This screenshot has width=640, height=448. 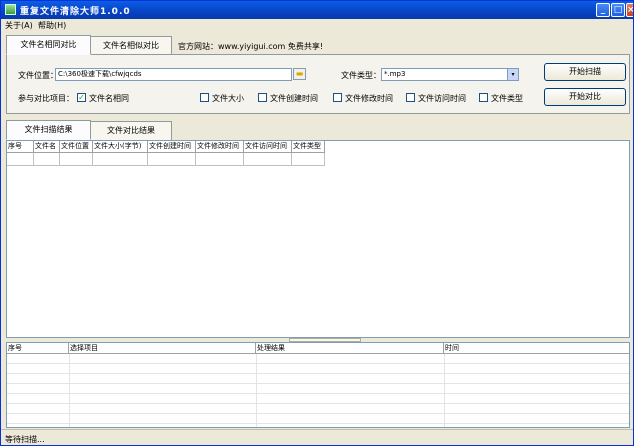 I want to click on tab-similar-name-compare: 文件名相似对比, so click(x=131, y=46).